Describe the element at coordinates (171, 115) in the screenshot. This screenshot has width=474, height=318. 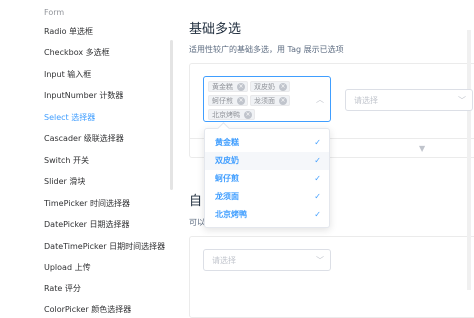
I see `sidebar-scrollbar` at that location.